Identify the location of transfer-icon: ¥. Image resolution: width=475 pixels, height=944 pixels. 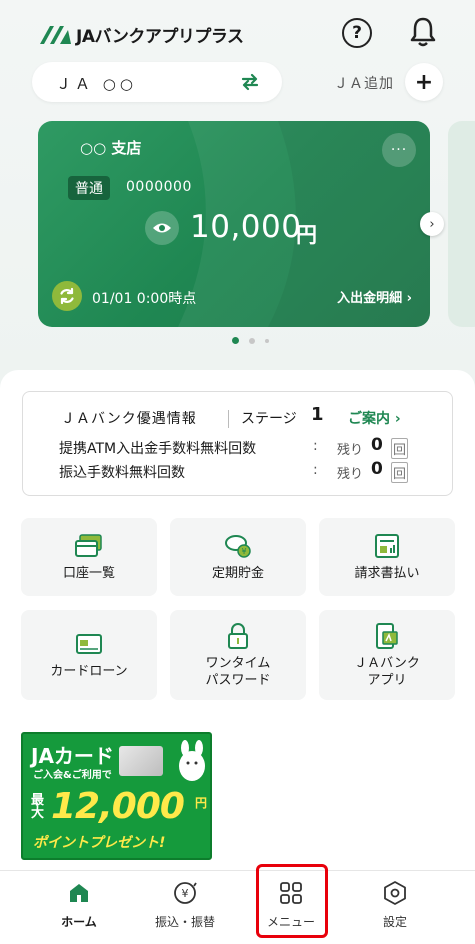
(185, 893).